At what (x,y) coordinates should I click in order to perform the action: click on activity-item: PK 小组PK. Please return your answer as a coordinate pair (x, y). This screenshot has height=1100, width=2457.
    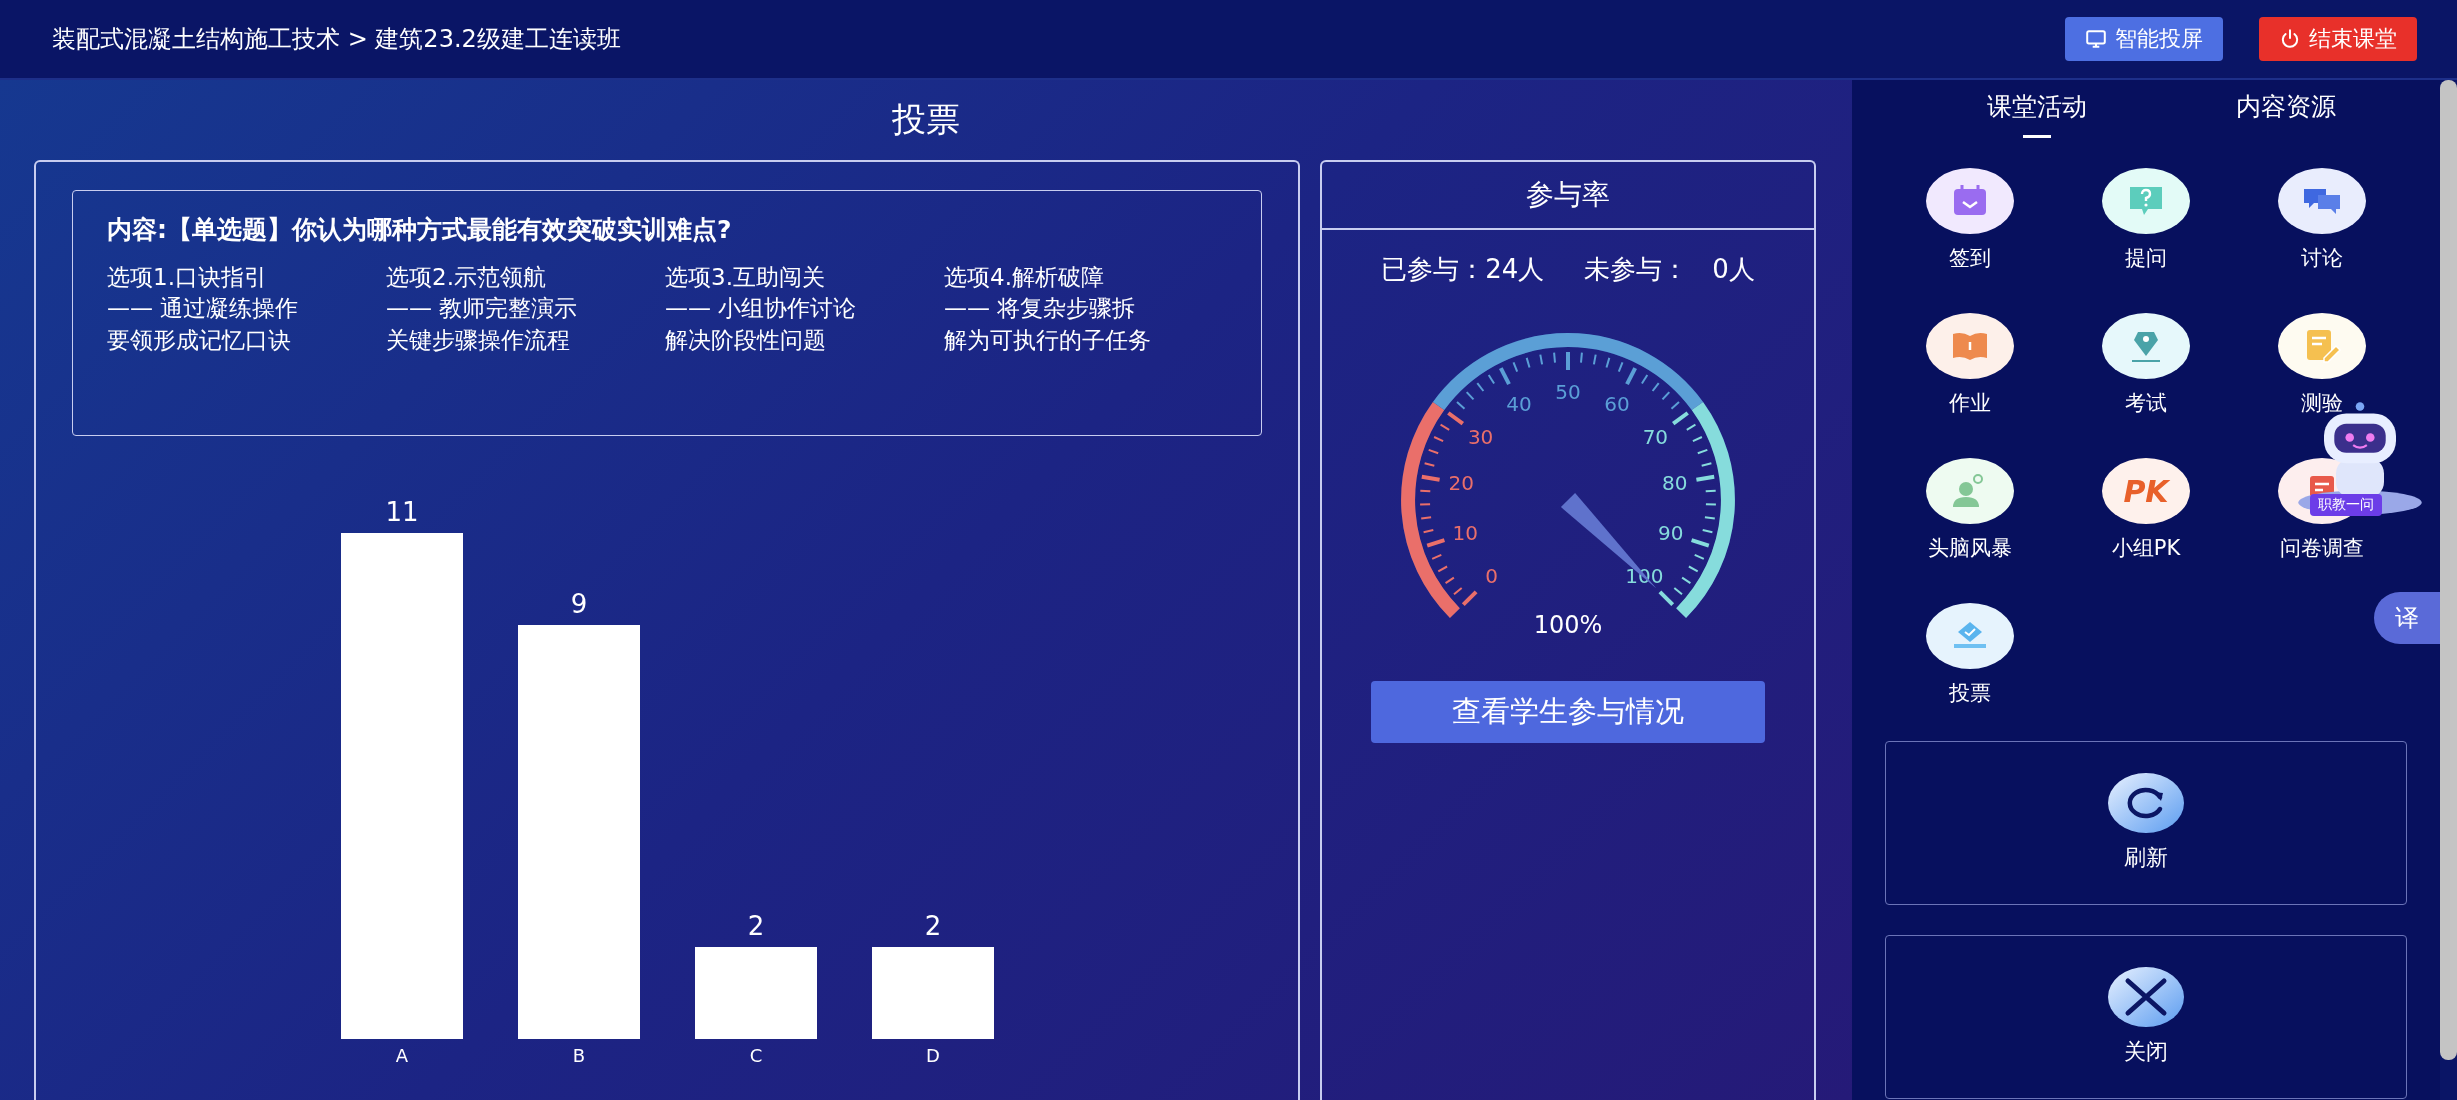
    Looking at the image, I should click on (2146, 510).